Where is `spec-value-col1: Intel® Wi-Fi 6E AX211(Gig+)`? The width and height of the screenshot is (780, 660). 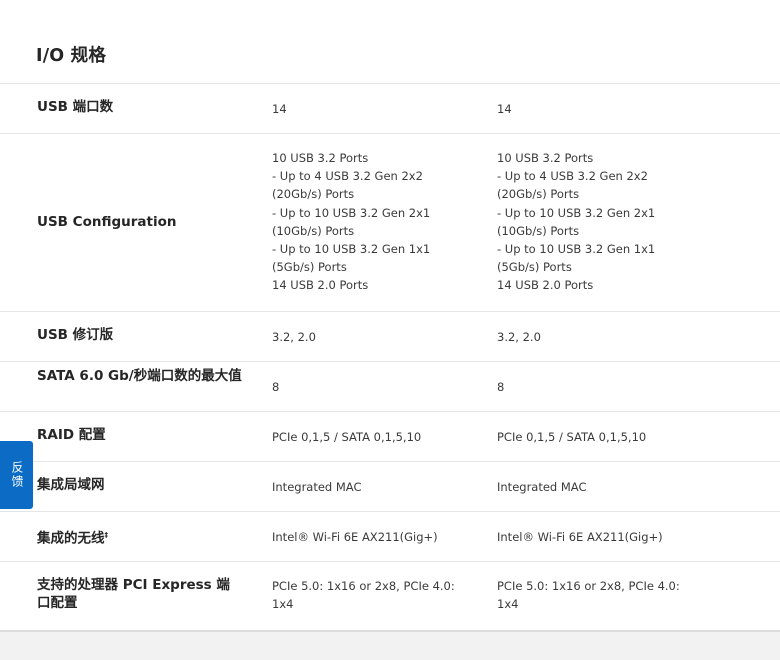 spec-value-col1: Intel® Wi-Fi 6E AX211(Gig+) is located at coordinates (355, 537).